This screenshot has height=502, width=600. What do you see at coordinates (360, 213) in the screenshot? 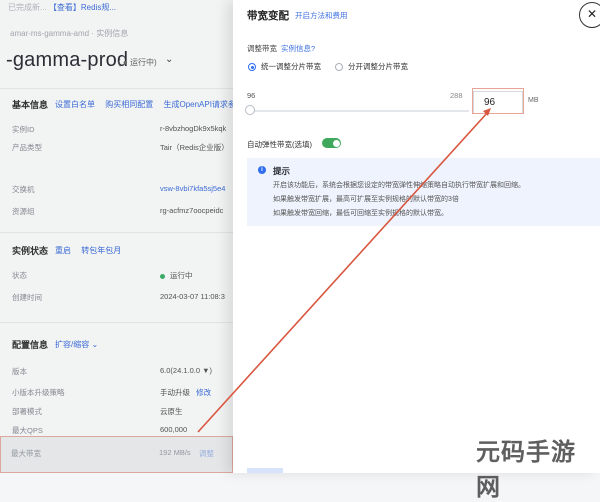
I see `tip-line: 如果触发带宽回缩，最低可回缩至实例规格的默认带宽。` at bounding box center [360, 213].